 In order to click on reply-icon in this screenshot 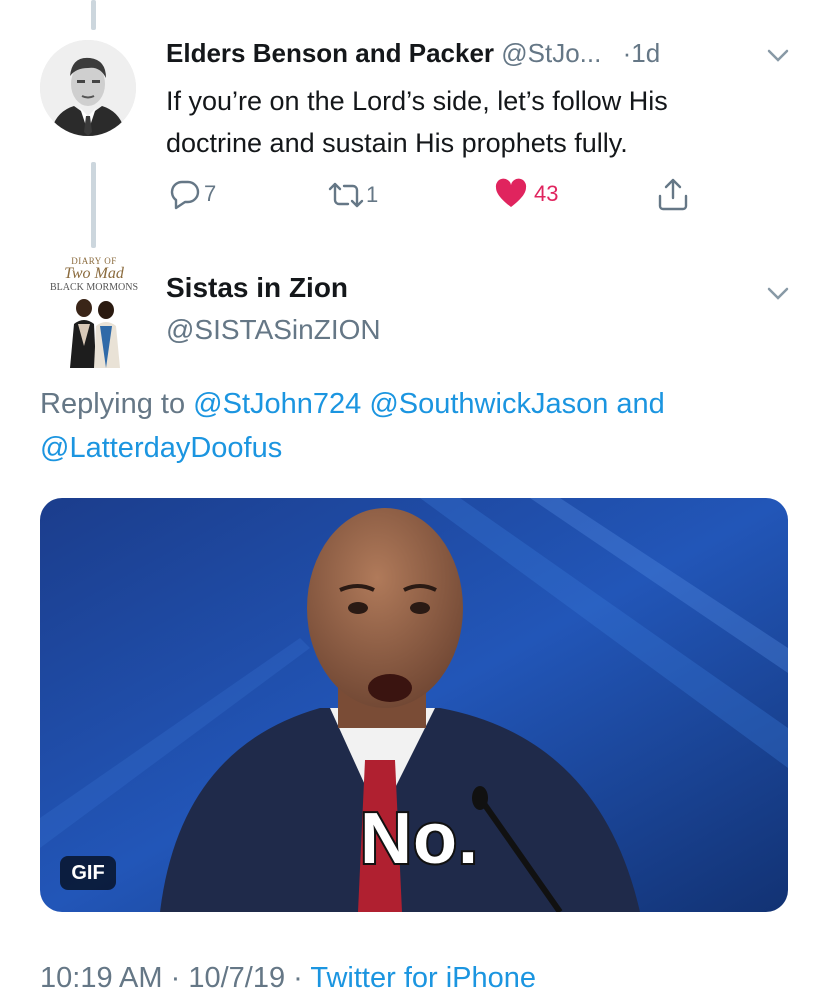, I will do `click(185, 195)`.